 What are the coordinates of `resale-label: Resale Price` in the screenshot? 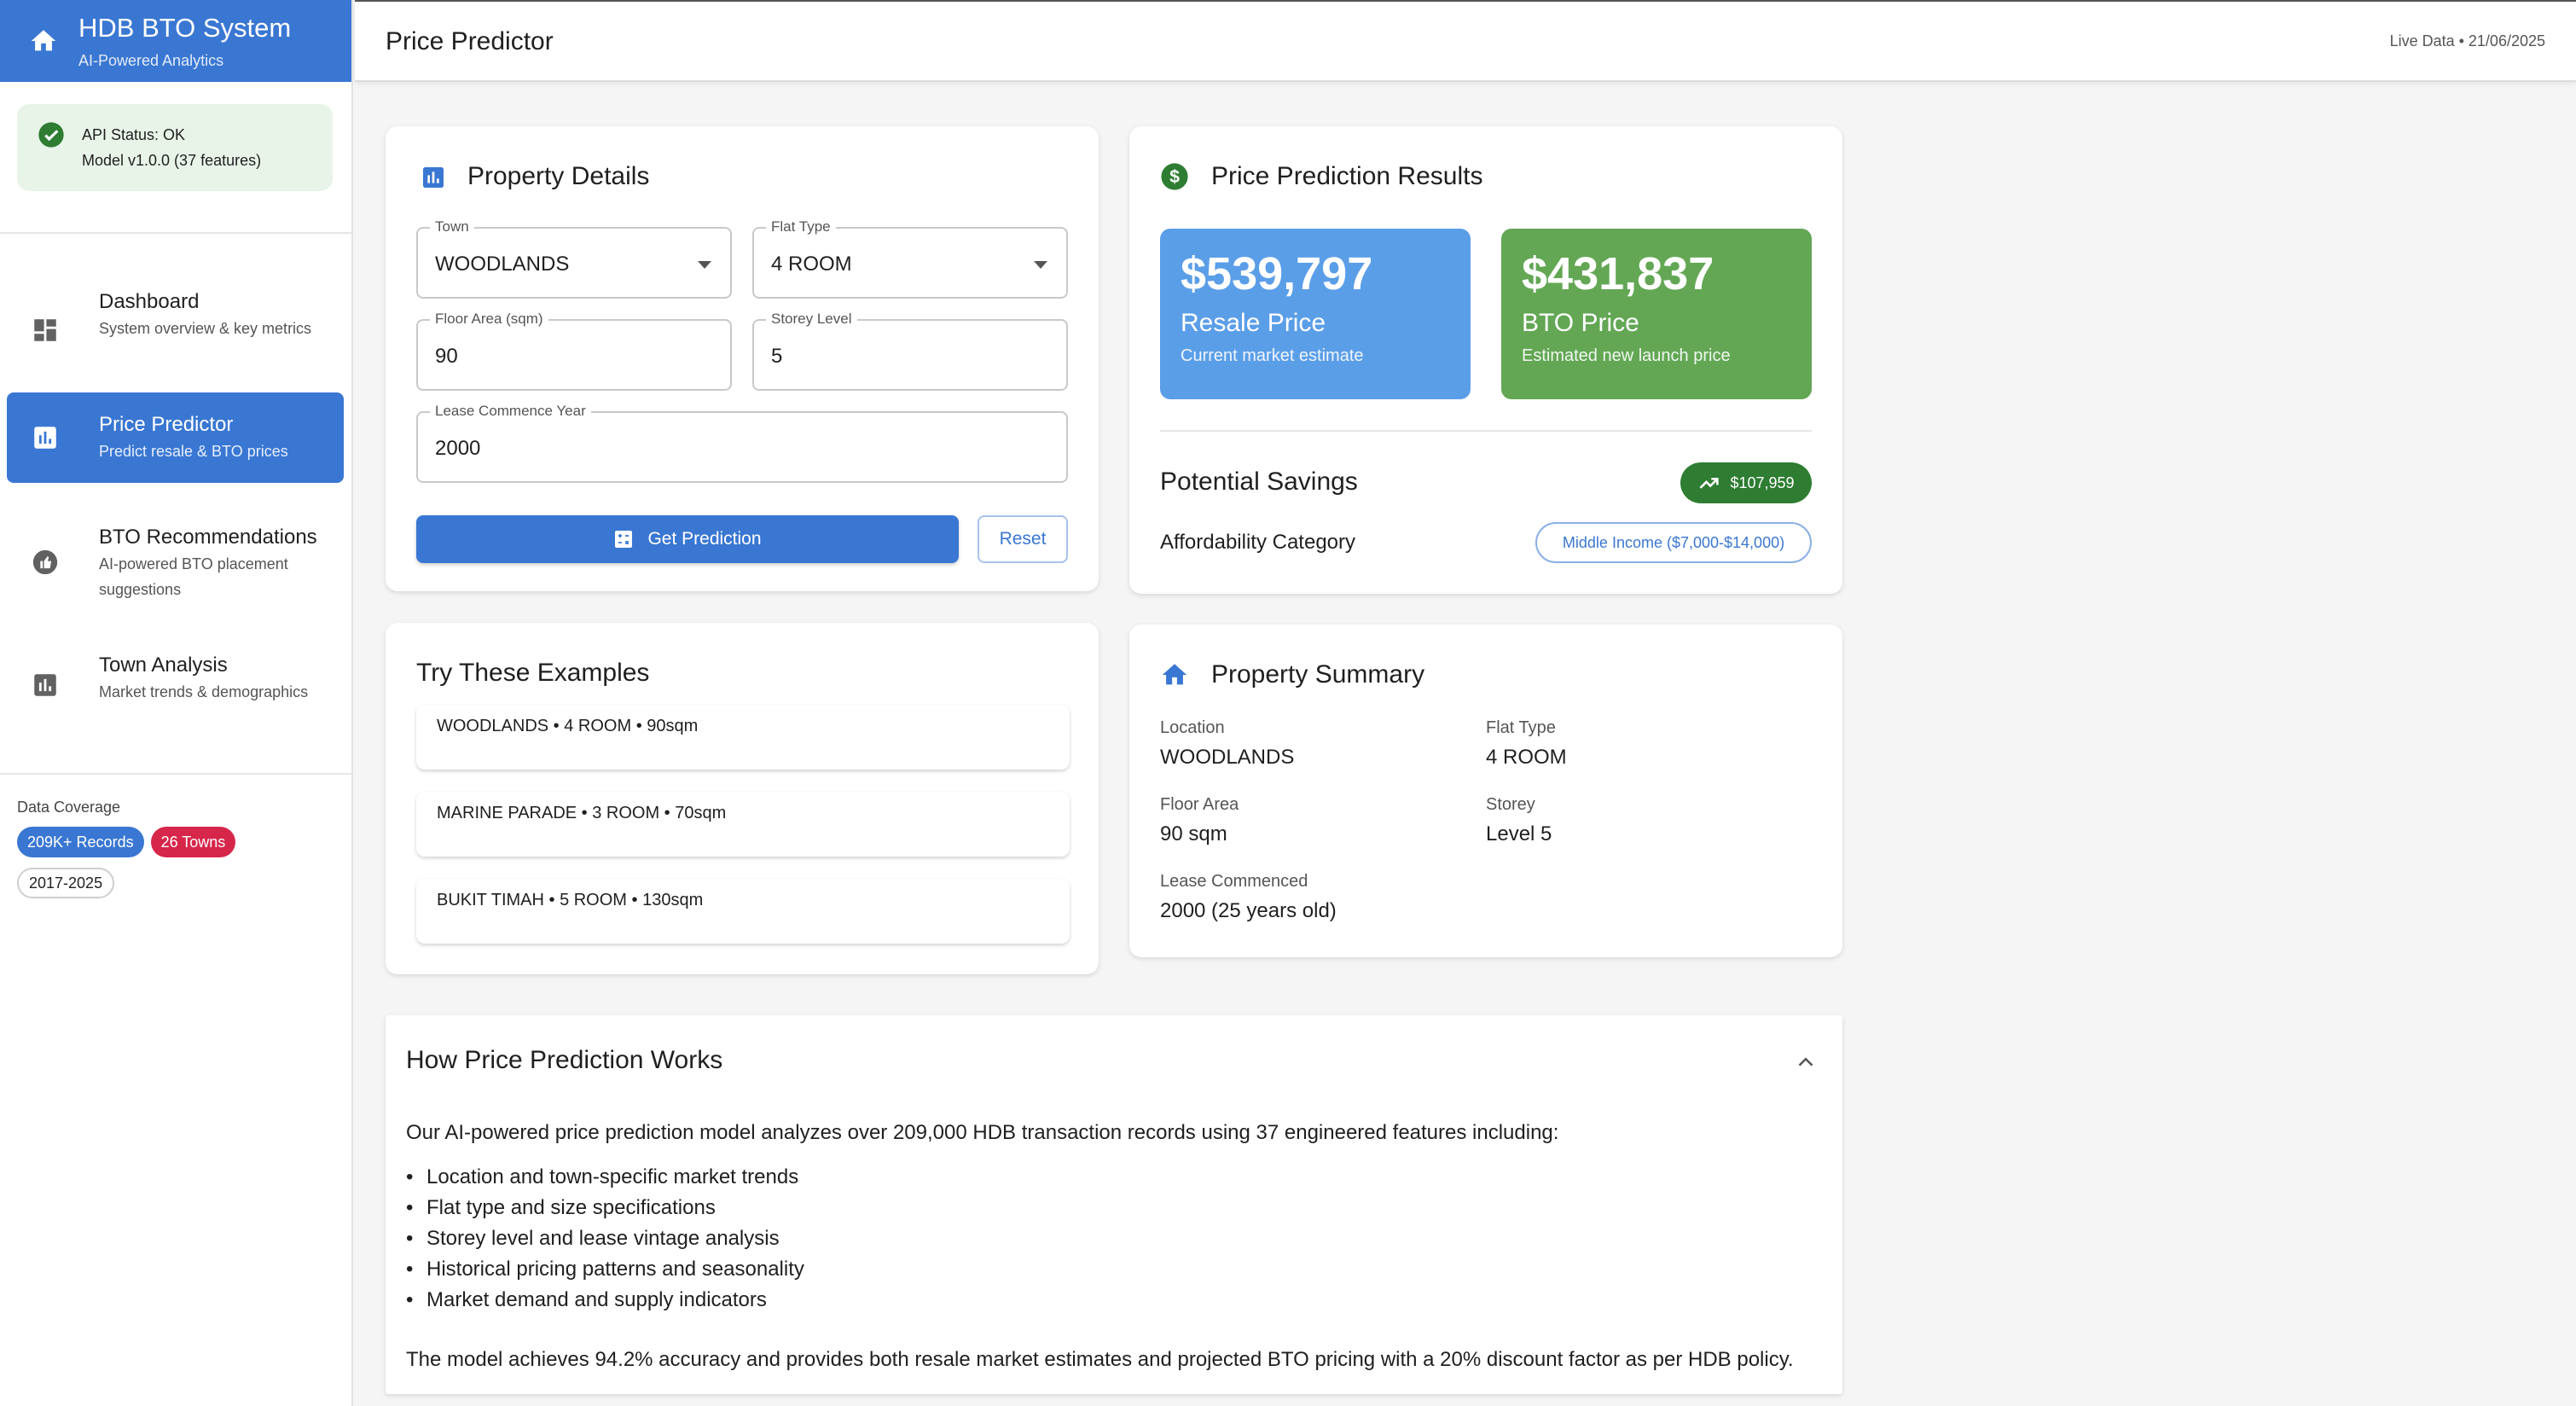 It's located at (1253, 323).